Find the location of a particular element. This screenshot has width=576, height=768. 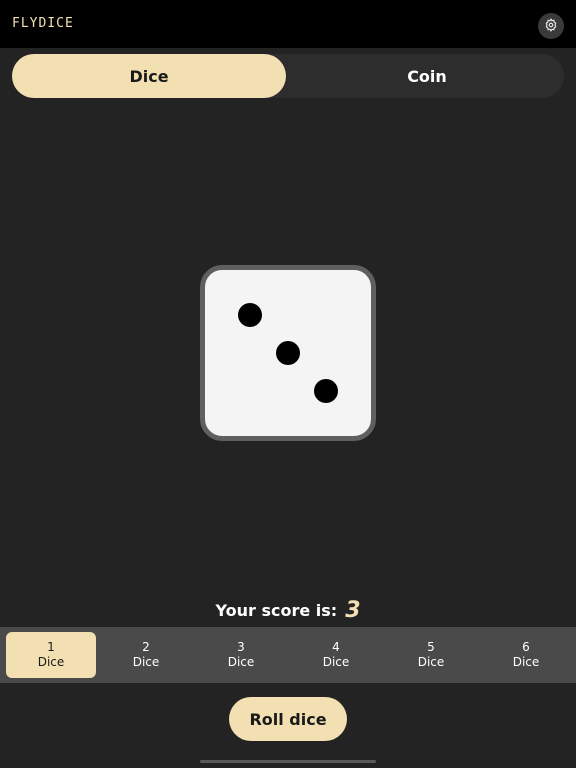

settings-button is located at coordinates (551, 26).